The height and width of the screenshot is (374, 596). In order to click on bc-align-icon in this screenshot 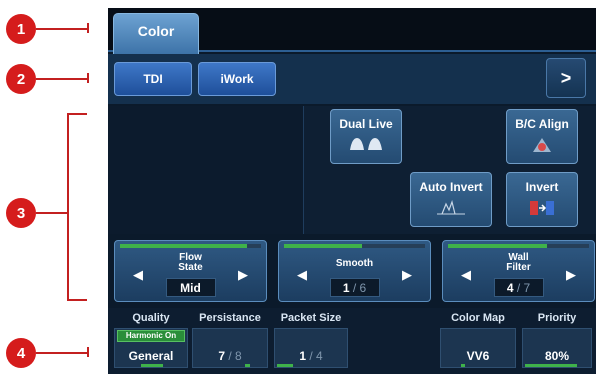, I will do `click(542, 145)`.